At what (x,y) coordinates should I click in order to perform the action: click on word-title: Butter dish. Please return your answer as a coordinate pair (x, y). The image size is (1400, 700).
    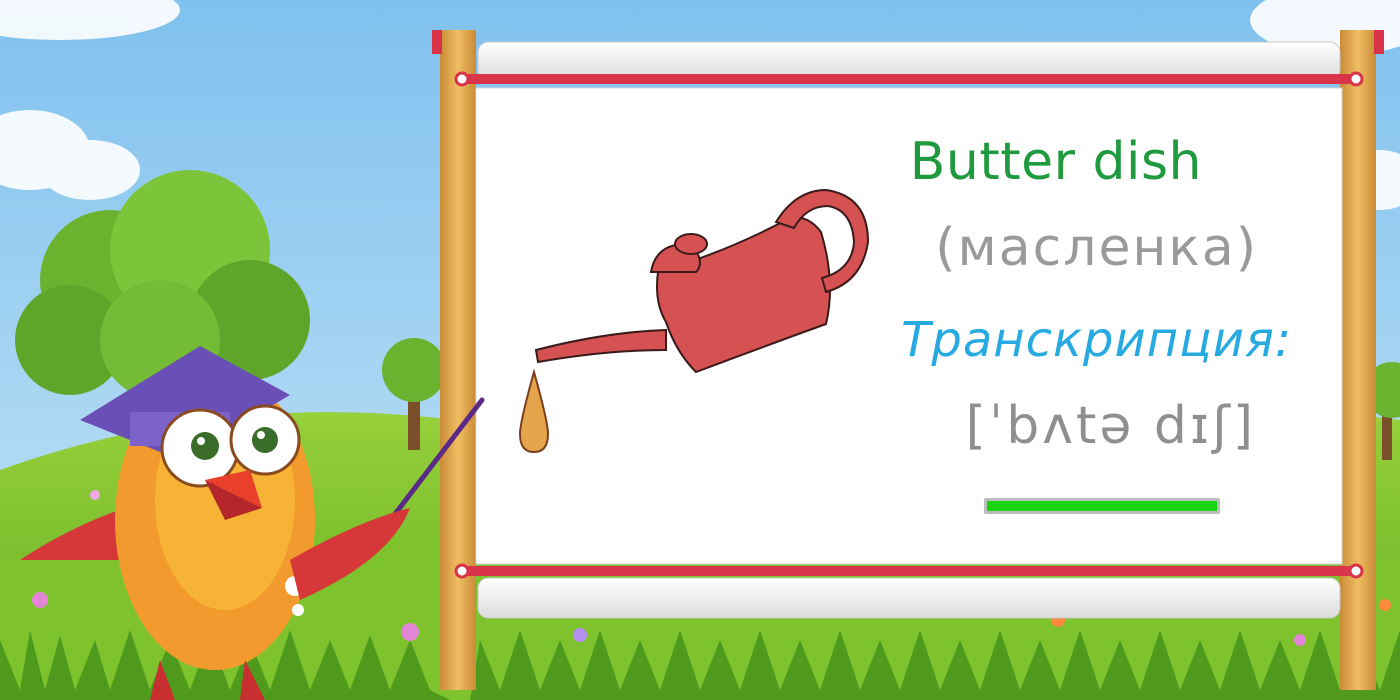
    Looking at the image, I should click on (1055, 162).